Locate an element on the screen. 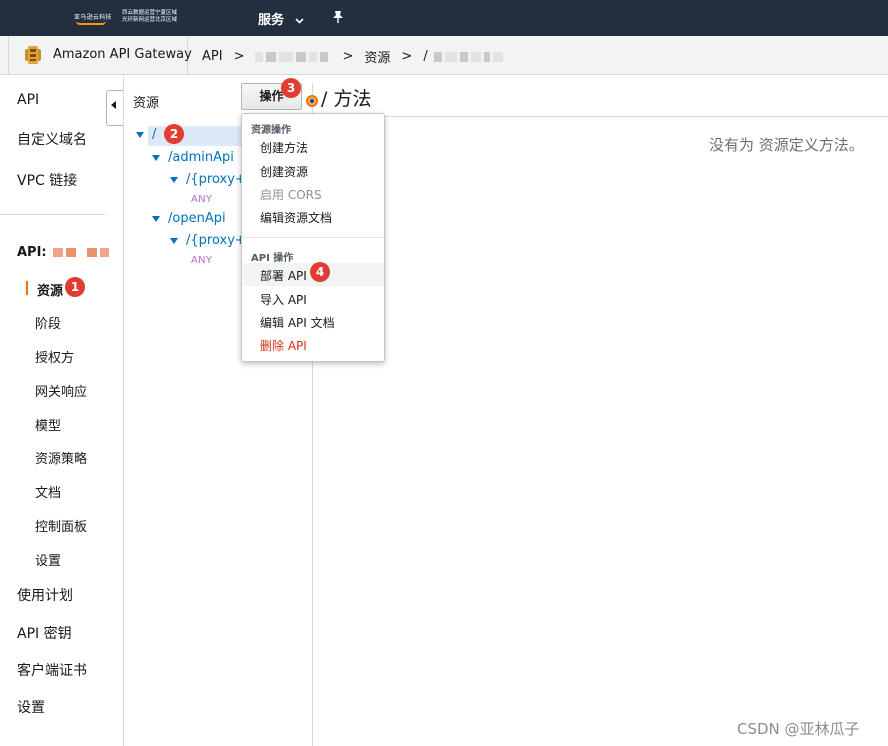 The height and width of the screenshot is (746, 888). nav-border is located at coordinates (123, 410).